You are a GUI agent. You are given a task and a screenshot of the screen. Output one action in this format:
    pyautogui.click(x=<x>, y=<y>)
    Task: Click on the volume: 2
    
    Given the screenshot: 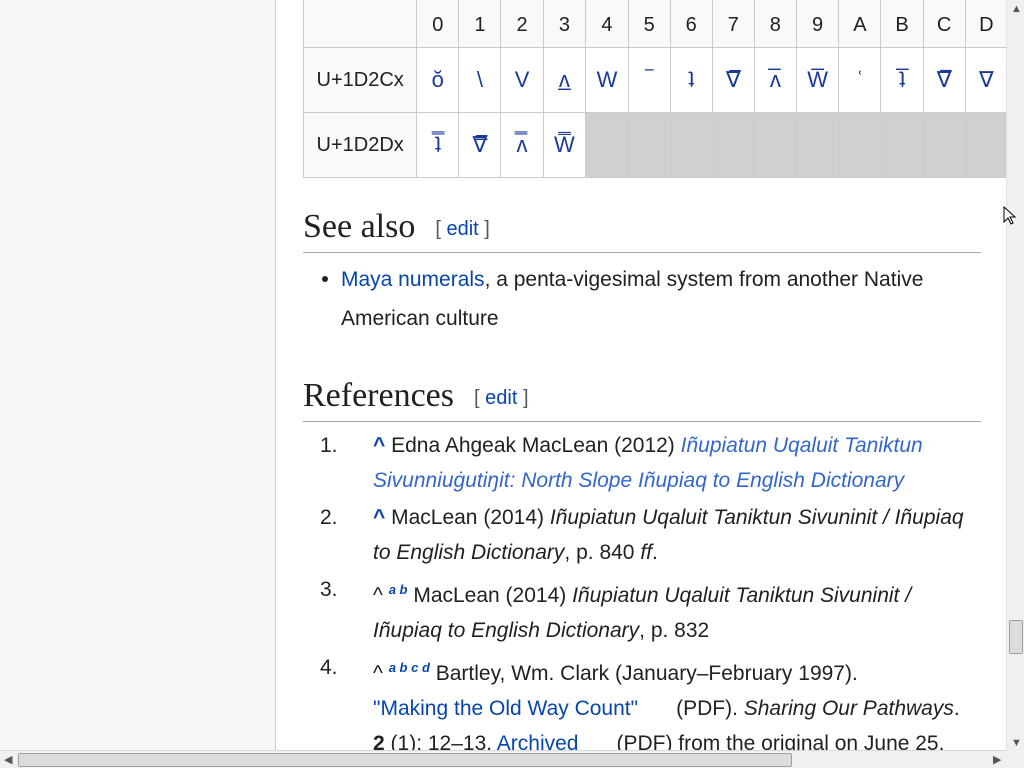 What is the action you would take?
    pyautogui.click(x=379, y=742)
    